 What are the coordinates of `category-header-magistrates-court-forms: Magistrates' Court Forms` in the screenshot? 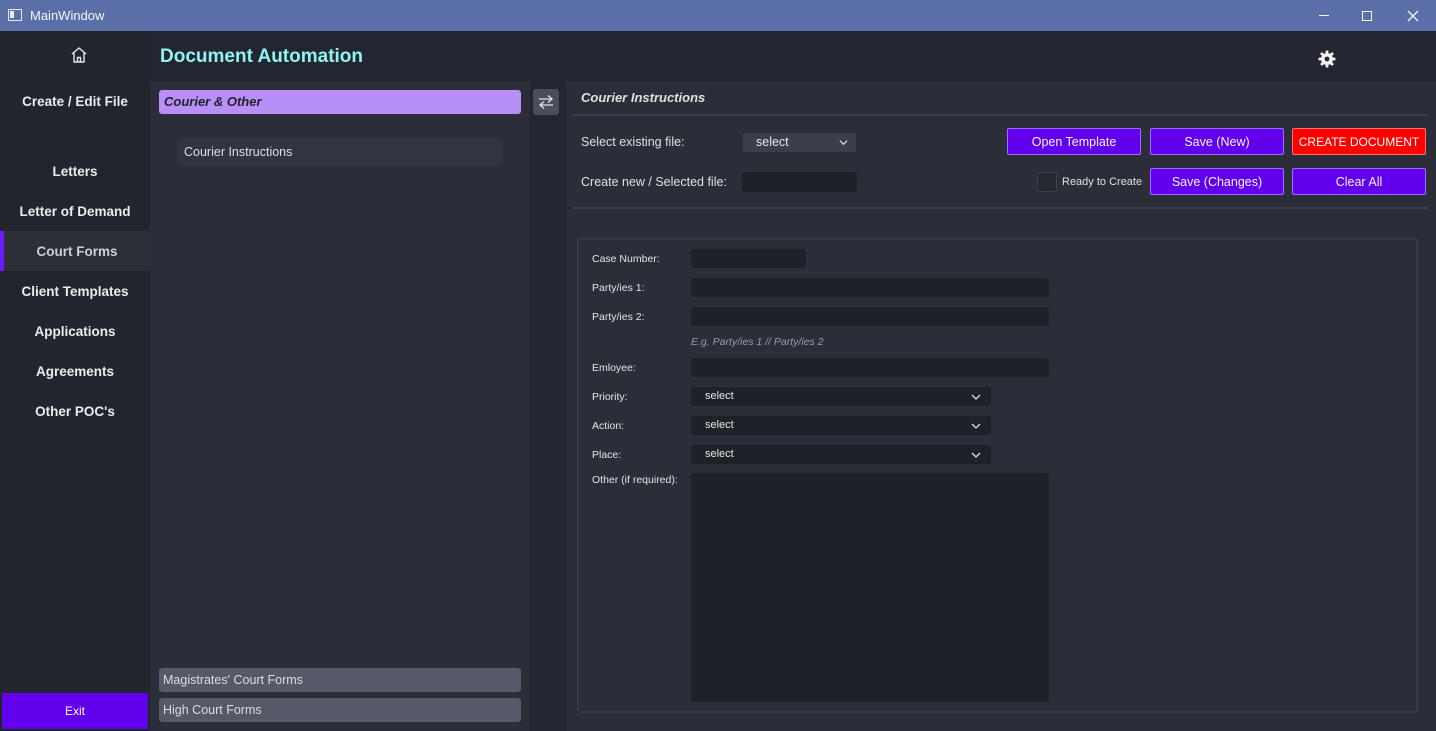 It's located at (340, 680).